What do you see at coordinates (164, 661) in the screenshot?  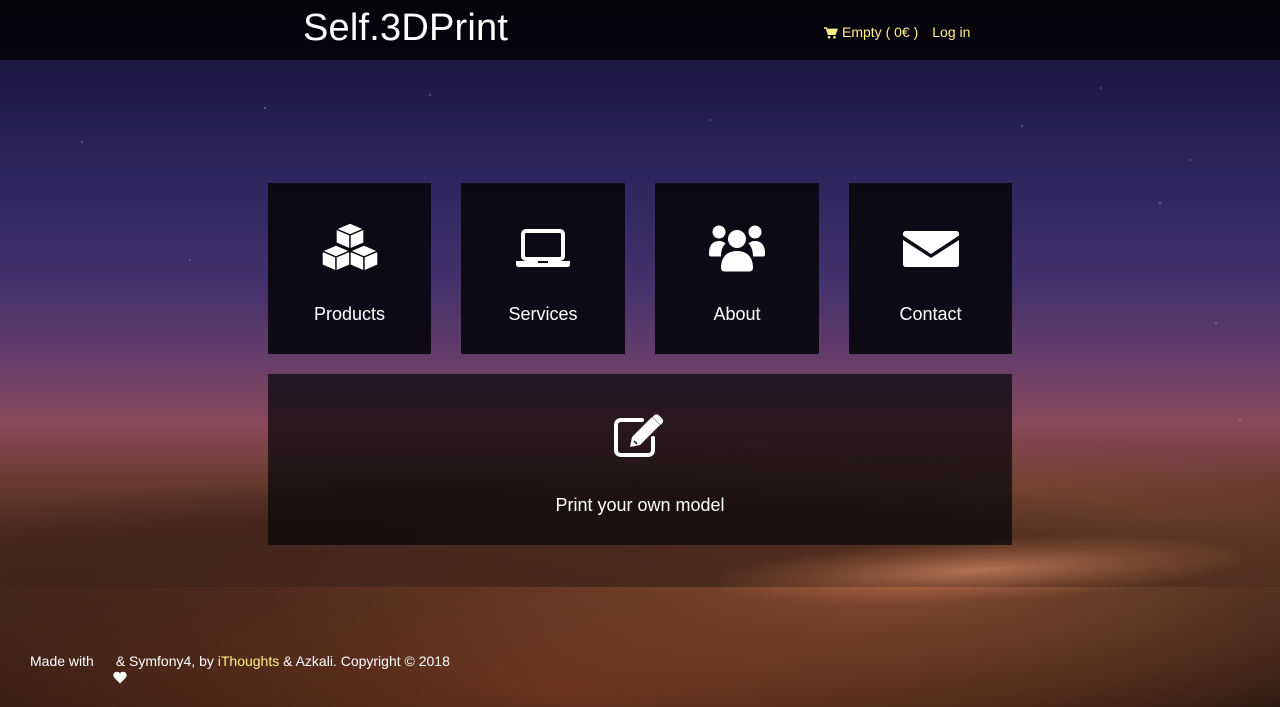 I see `footer-symfony-text: & Symfony4, by` at bounding box center [164, 661].